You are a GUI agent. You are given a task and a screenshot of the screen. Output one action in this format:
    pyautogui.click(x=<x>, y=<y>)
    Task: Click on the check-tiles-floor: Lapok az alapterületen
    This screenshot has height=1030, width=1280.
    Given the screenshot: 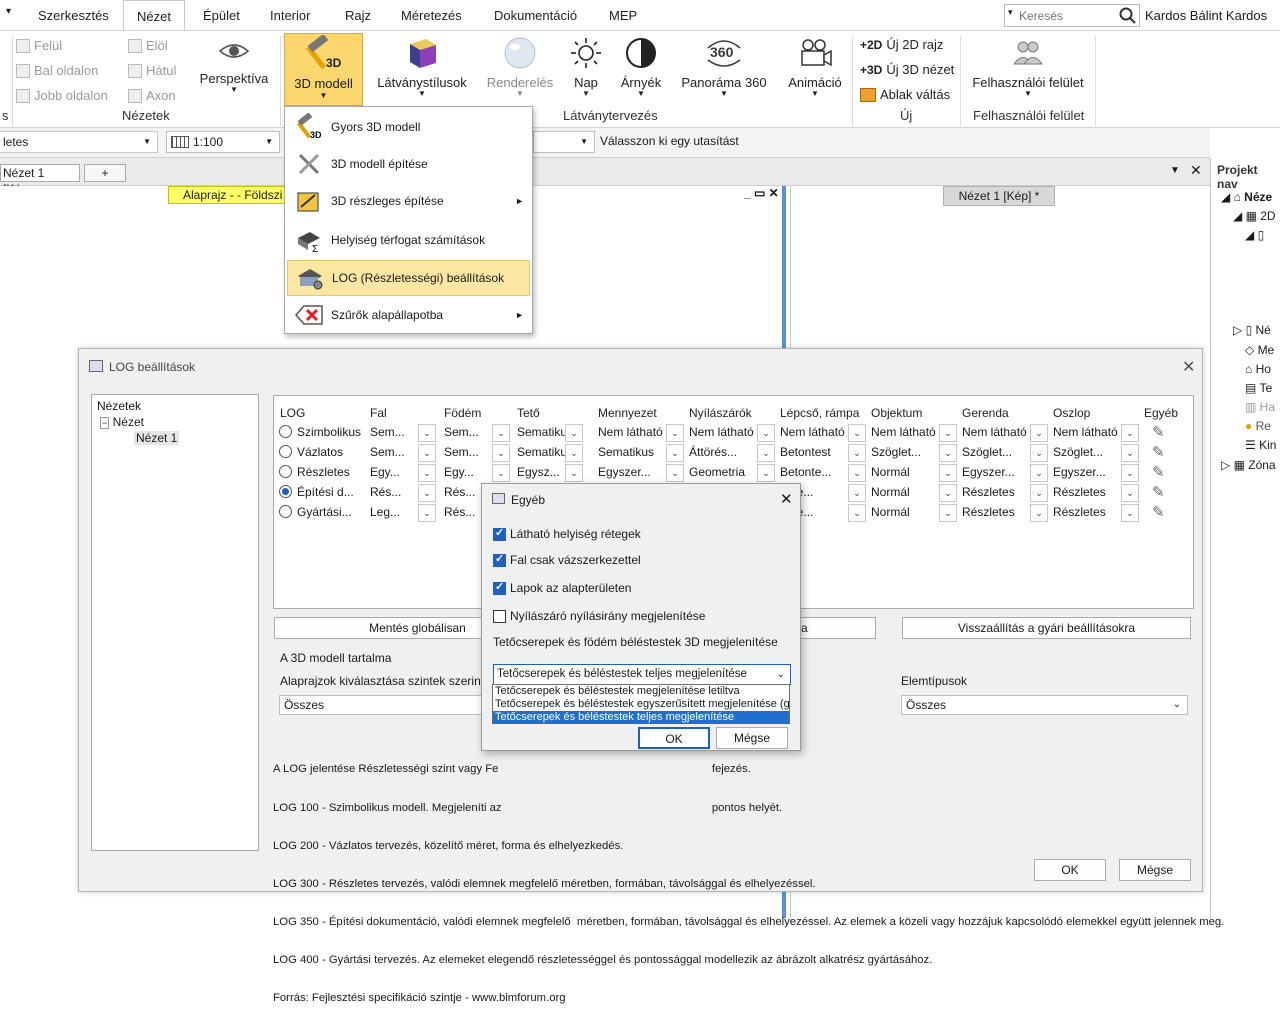 What is the action you would take?
    pyautogui.click(x=562, y=587)
    